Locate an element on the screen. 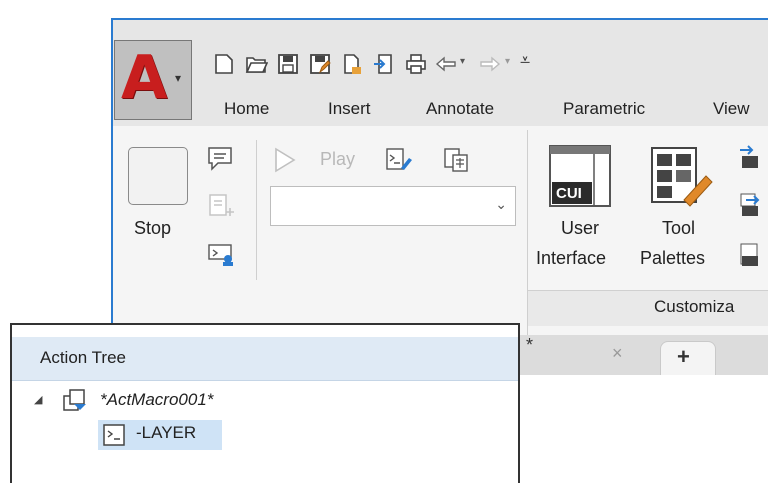 The height and width of the screenshot is (483, 768). chevron-down-icon: ⌄ is located at coordinates (501, 204).